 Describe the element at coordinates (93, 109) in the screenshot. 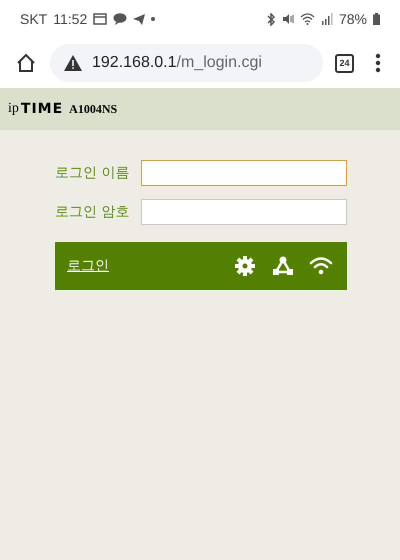

I see `model-name: A1004NS` at that location.